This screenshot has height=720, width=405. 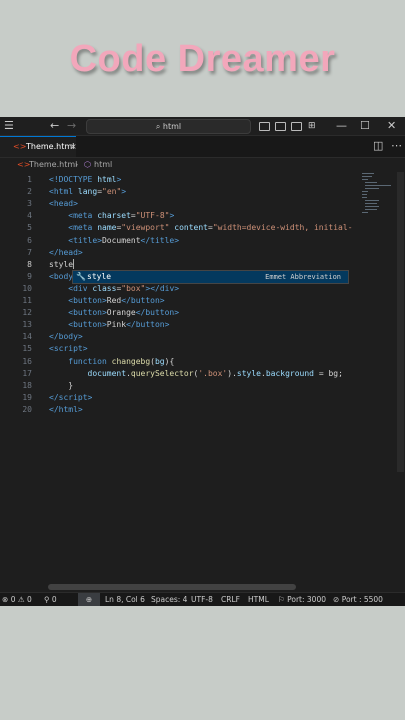 I want to click on element-icon: ⬡, so click(x=87, y=164).